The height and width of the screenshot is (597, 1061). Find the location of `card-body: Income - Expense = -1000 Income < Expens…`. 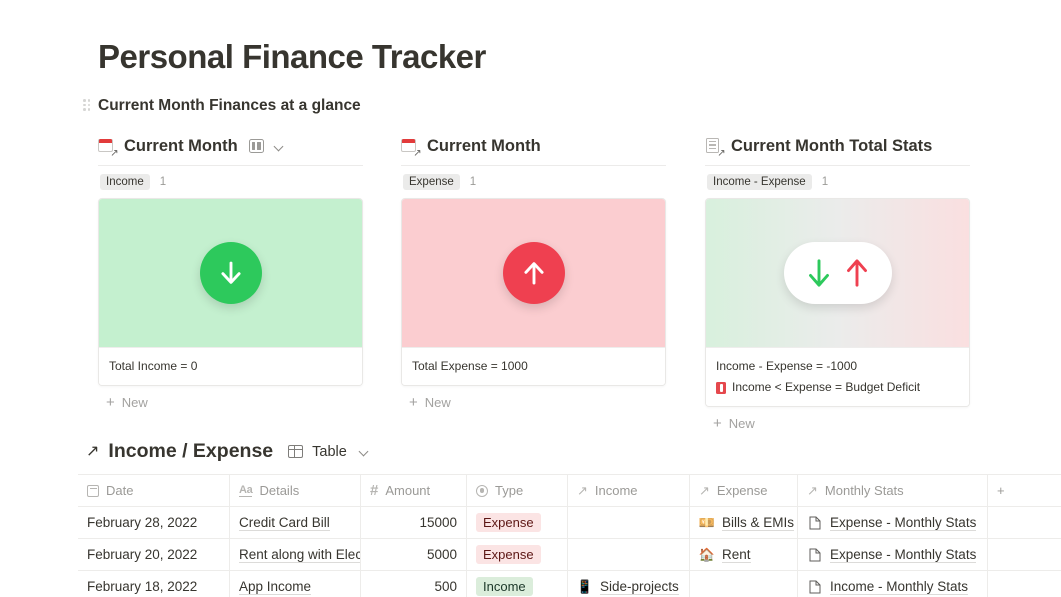

card-body: Income - Expense = -1000 Income < Expens… is located at coordinates (837, 302).